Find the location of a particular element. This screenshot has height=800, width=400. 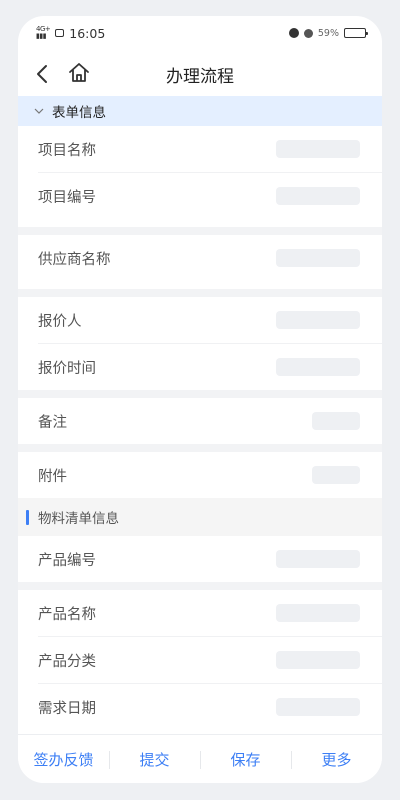

form-section-title: 表单信息 is located at coordinates (79, 113).